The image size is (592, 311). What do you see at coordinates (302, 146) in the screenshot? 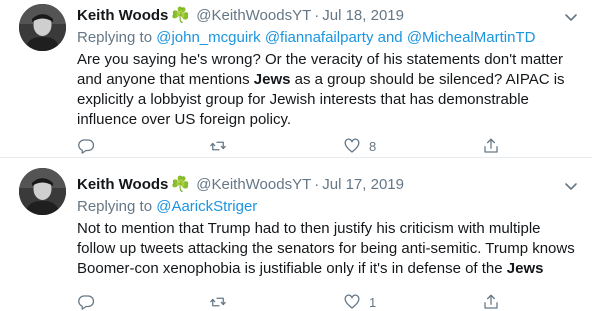
I see `tweet-actions: 8` at bounding box center [302, 146].